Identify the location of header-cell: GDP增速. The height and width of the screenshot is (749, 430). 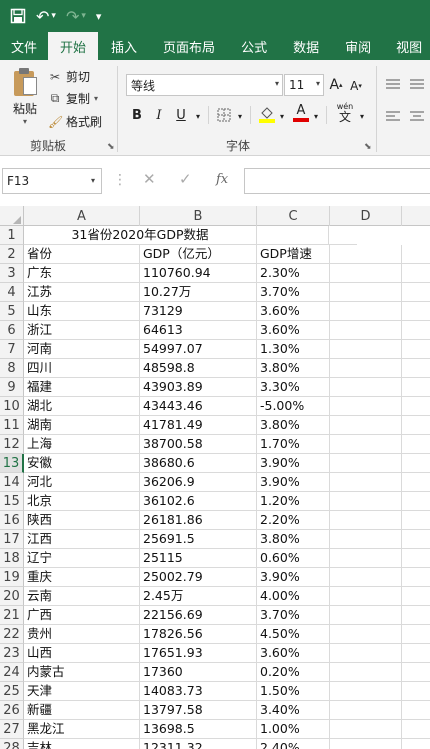
(293, 254).